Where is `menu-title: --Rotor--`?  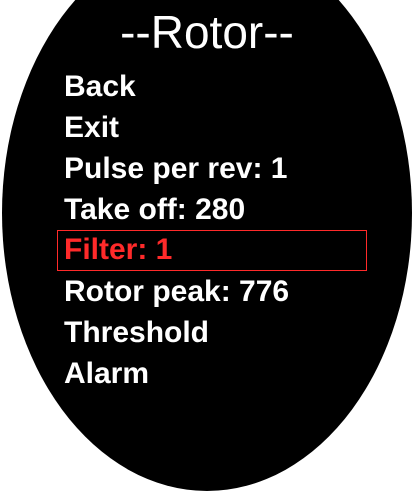 menu-title: --Rotor-- is located at coordinates (207, 32).